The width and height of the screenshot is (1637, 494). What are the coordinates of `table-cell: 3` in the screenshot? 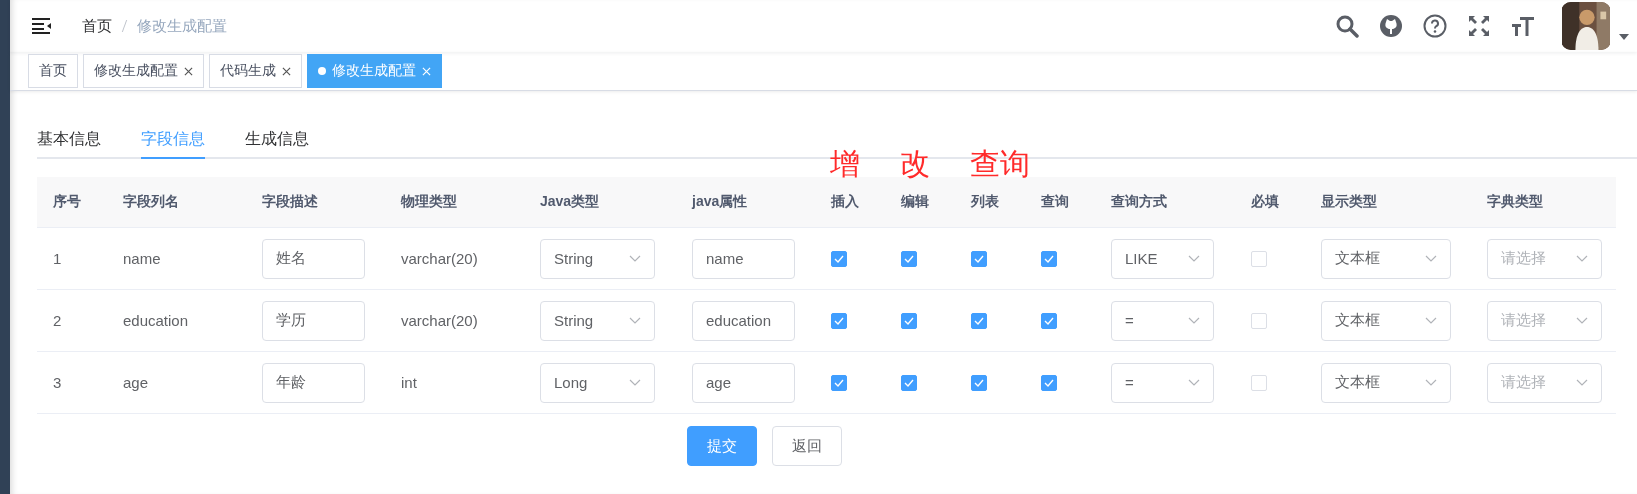 It's located at (57, 382).